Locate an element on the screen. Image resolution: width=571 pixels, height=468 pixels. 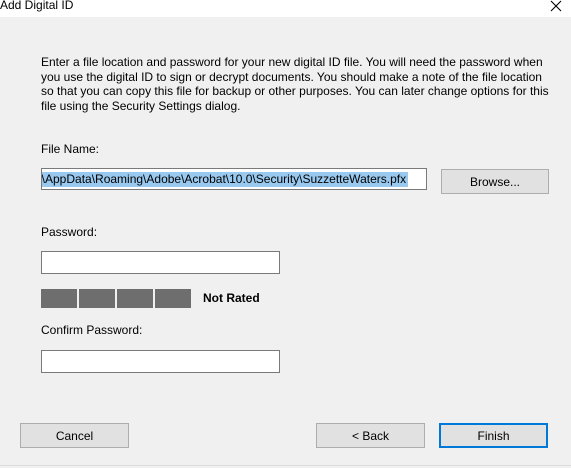
close-icon is located at coordinates (556, 8).